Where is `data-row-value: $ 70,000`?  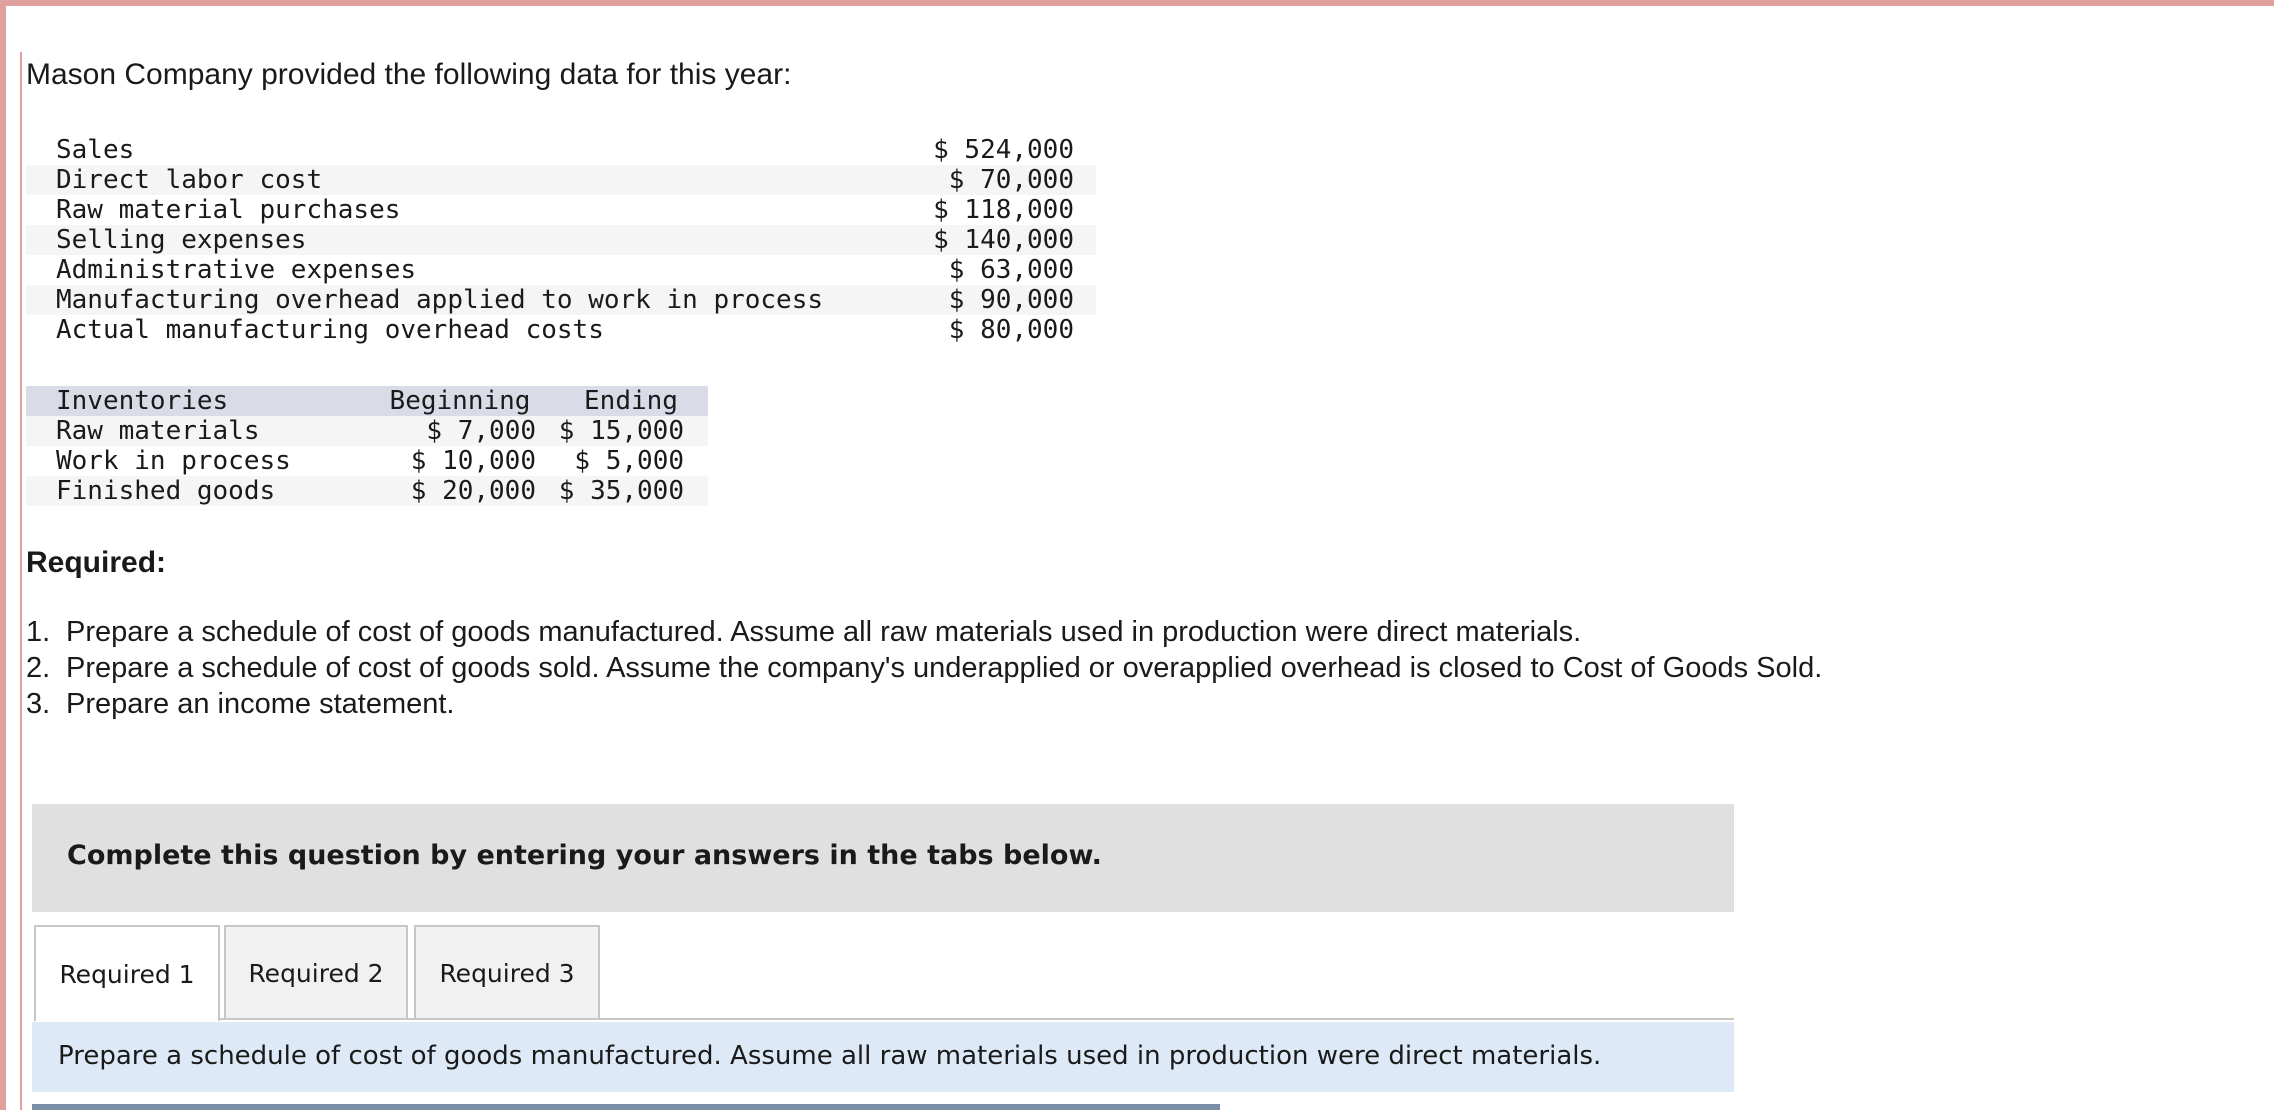
data-row-value: $ 70,000 is located at coordinates (1005, 180).